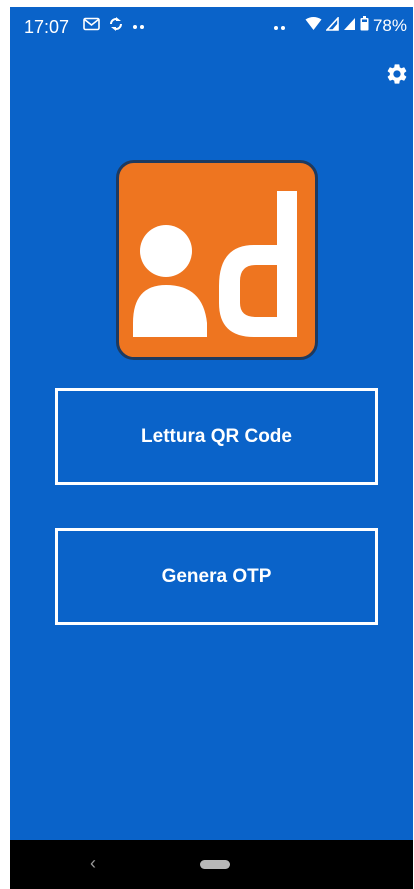 This screenshot has width=414, height=889. What do you see at coordinates (313, 26) in the screenshot?
I see `wifi-icon` at bounding box center [313, 26].